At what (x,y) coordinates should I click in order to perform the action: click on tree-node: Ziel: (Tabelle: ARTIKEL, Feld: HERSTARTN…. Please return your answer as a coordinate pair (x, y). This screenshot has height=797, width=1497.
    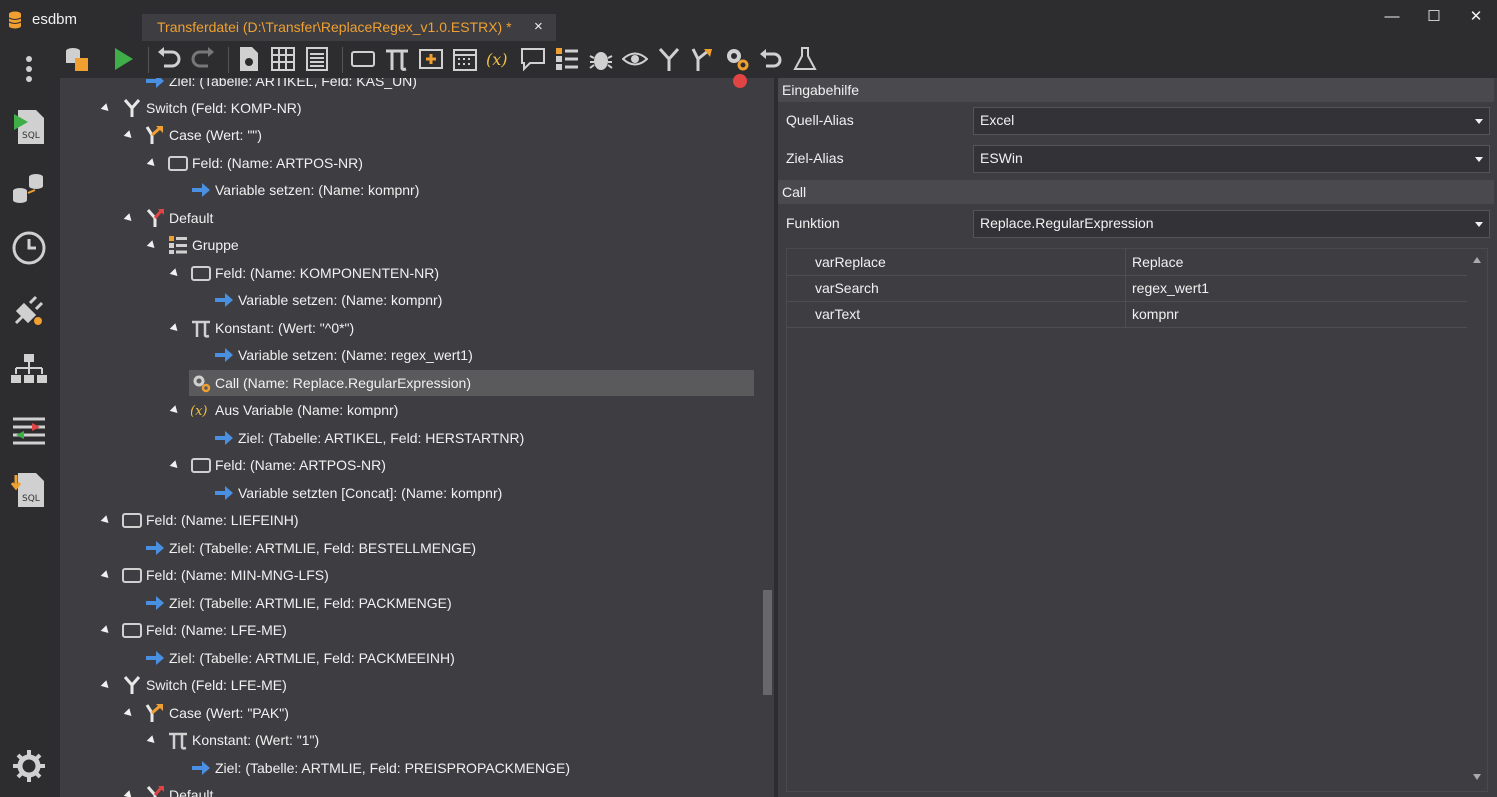
    Looking at the image, I should click on (405, 438).